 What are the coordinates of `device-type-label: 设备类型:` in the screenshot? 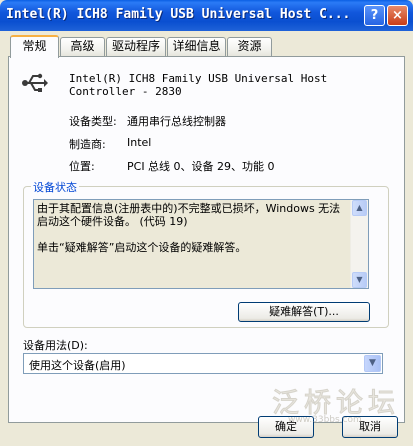 It's located at (93, 121).